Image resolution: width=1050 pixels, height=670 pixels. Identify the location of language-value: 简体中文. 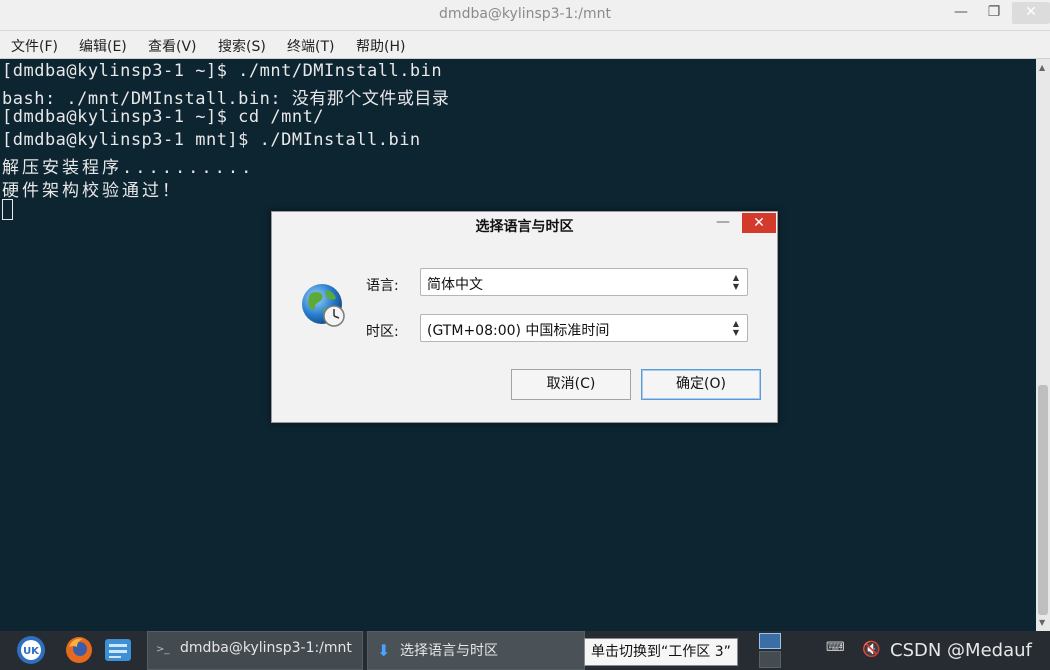
(455, 285).